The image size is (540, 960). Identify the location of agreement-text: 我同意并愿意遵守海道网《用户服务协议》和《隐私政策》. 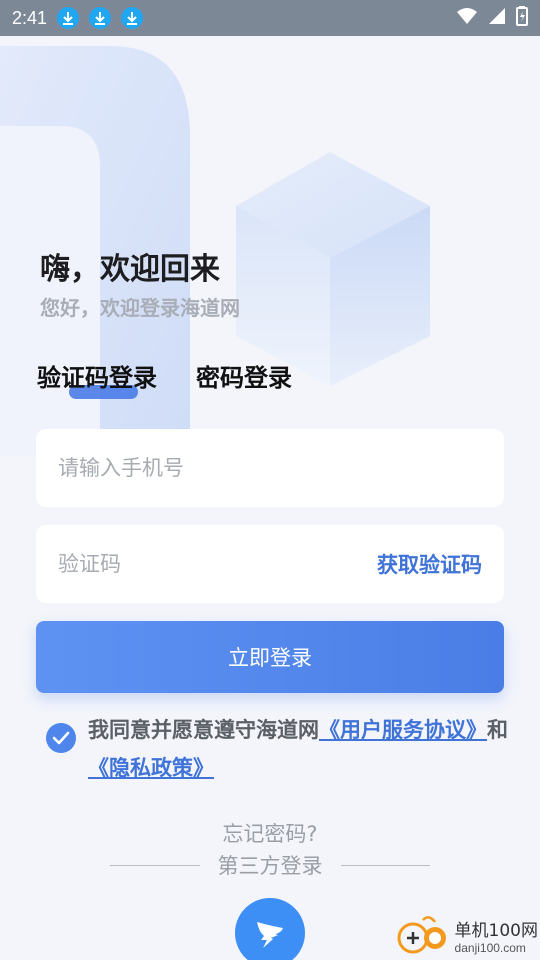
(298, 749).